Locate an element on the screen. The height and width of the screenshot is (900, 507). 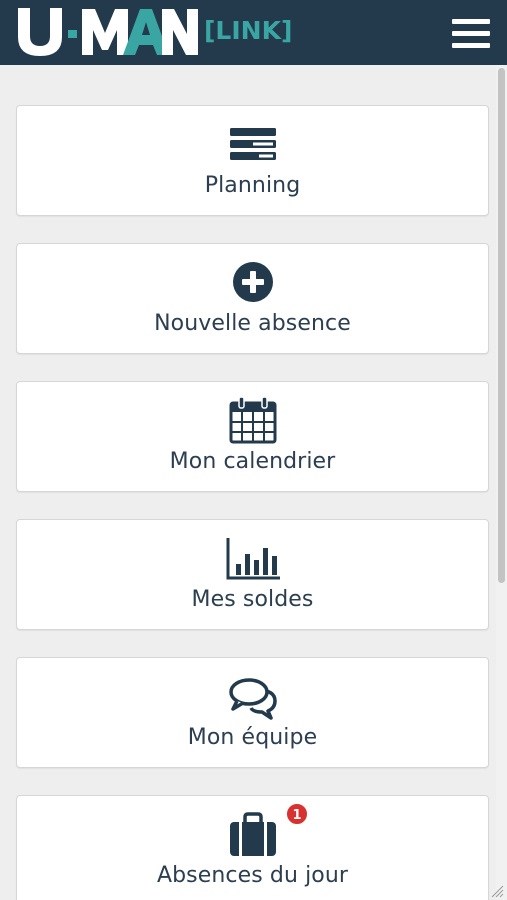
tile-absences-today: 1 Absences du jour is located at coordinates (252, 847).